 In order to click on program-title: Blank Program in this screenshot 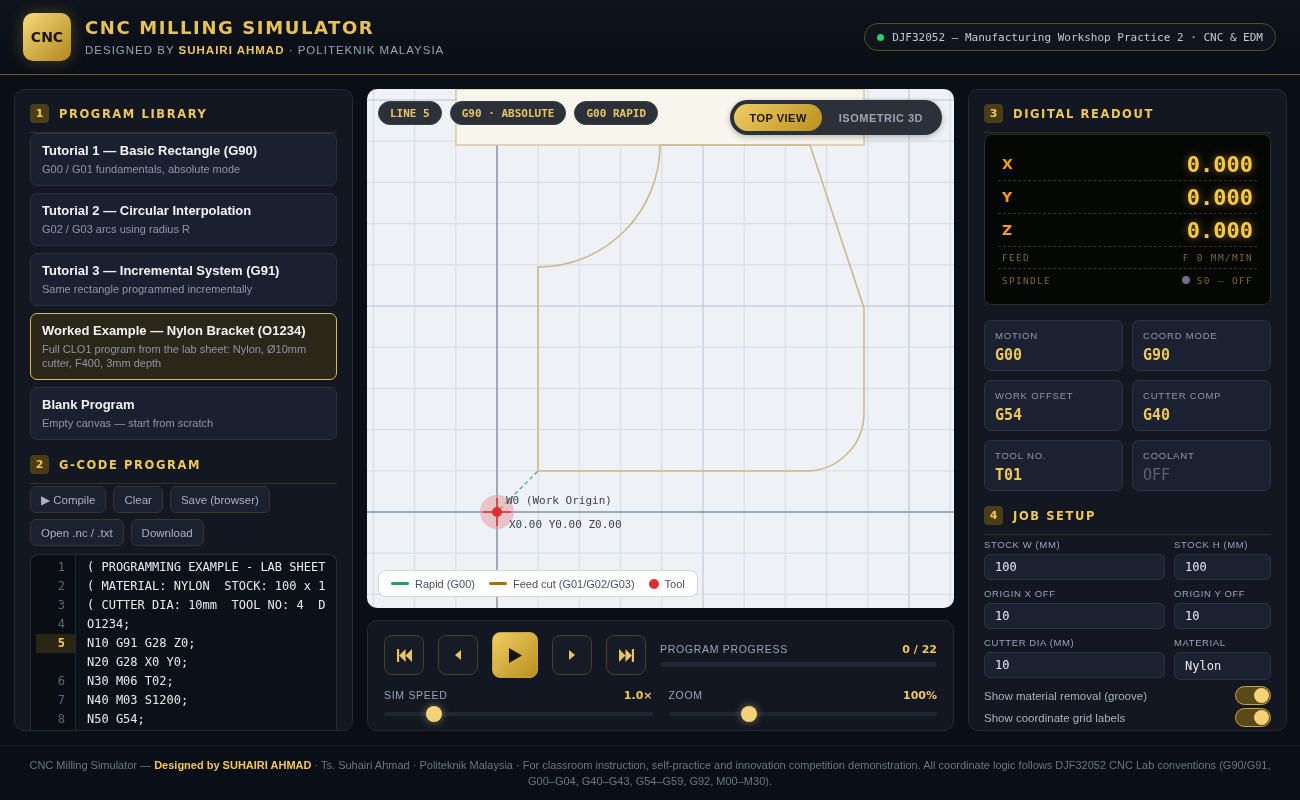, I will do `click(89, 404)`.